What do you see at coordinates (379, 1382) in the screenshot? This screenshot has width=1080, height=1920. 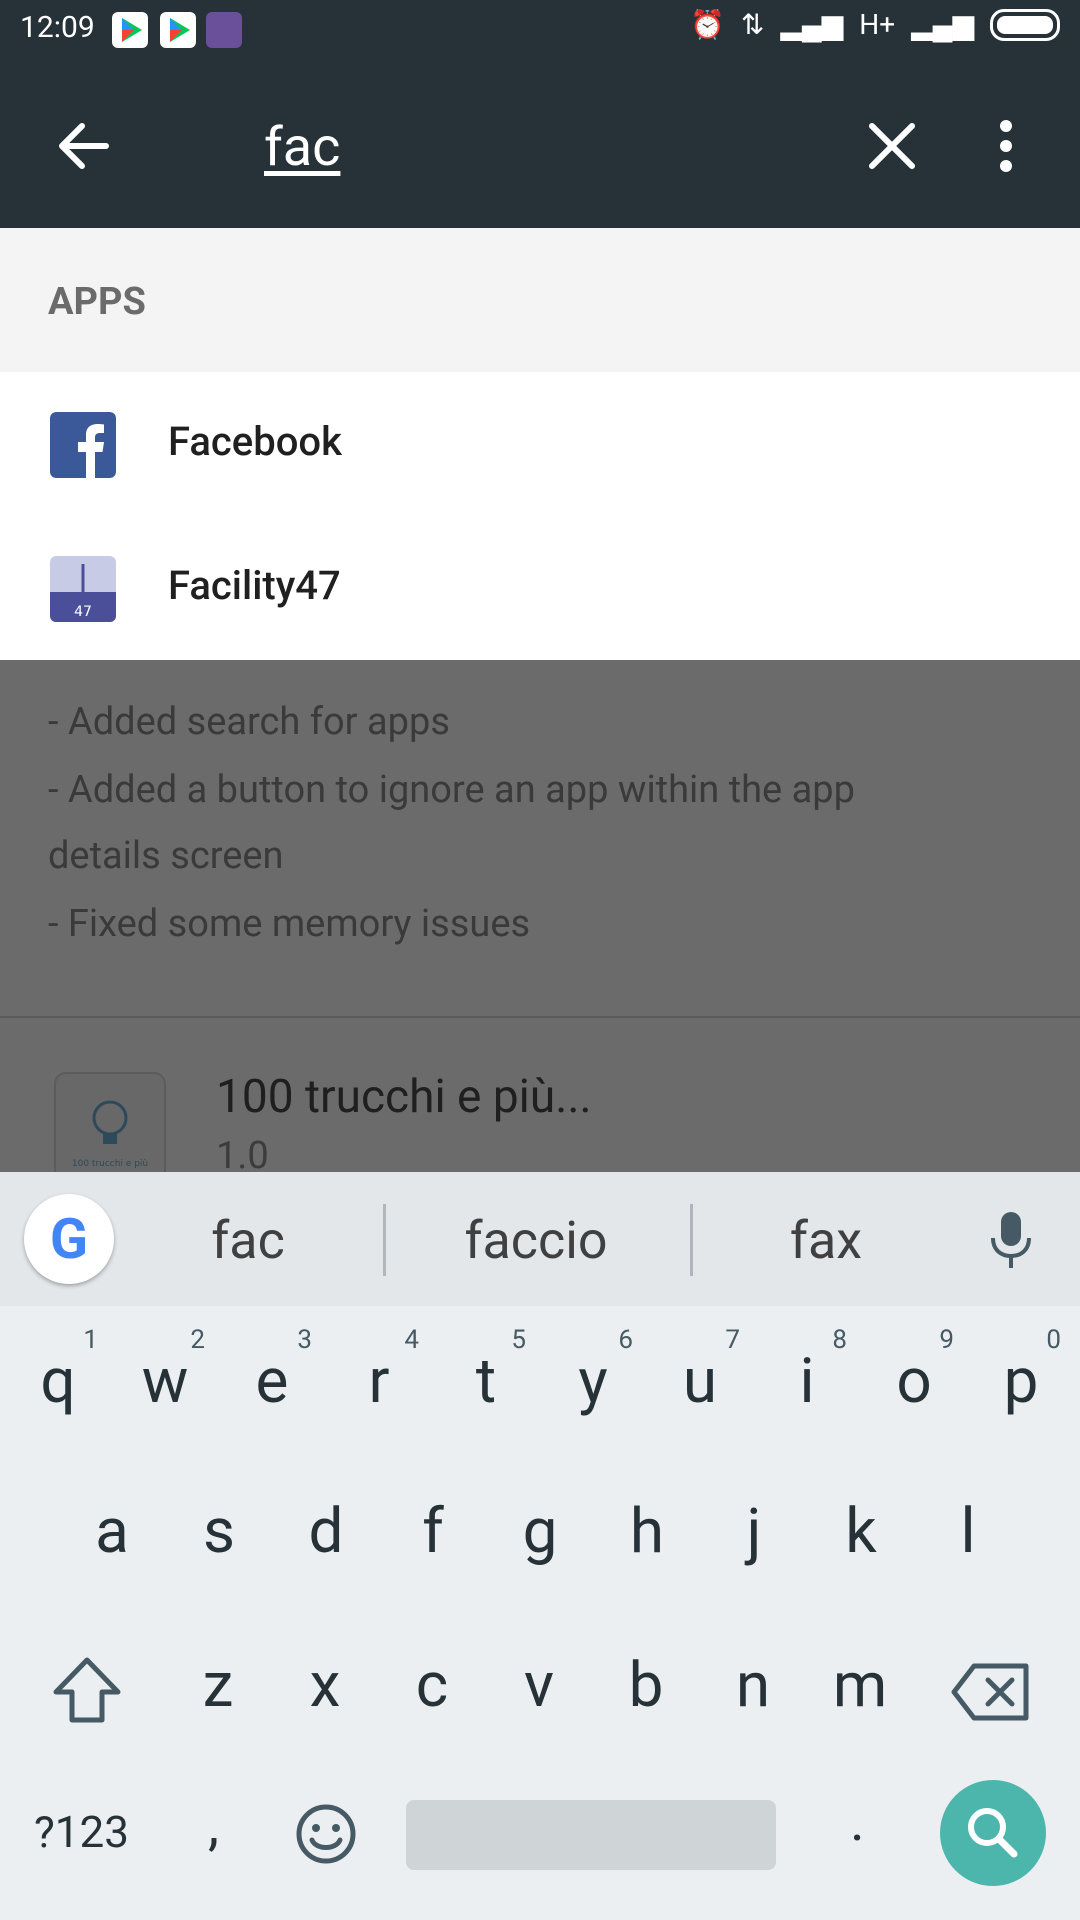 I see `key-r: r4` at bounding box center [379, 1382].